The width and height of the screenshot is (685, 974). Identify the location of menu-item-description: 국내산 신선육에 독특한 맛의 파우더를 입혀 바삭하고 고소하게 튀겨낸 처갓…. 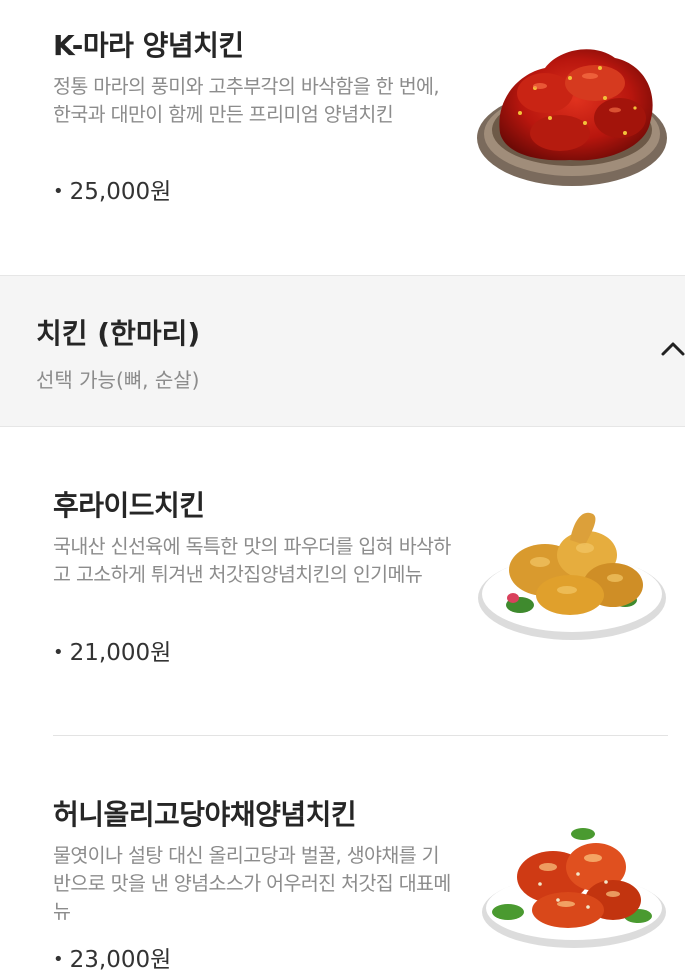
(252, 560).